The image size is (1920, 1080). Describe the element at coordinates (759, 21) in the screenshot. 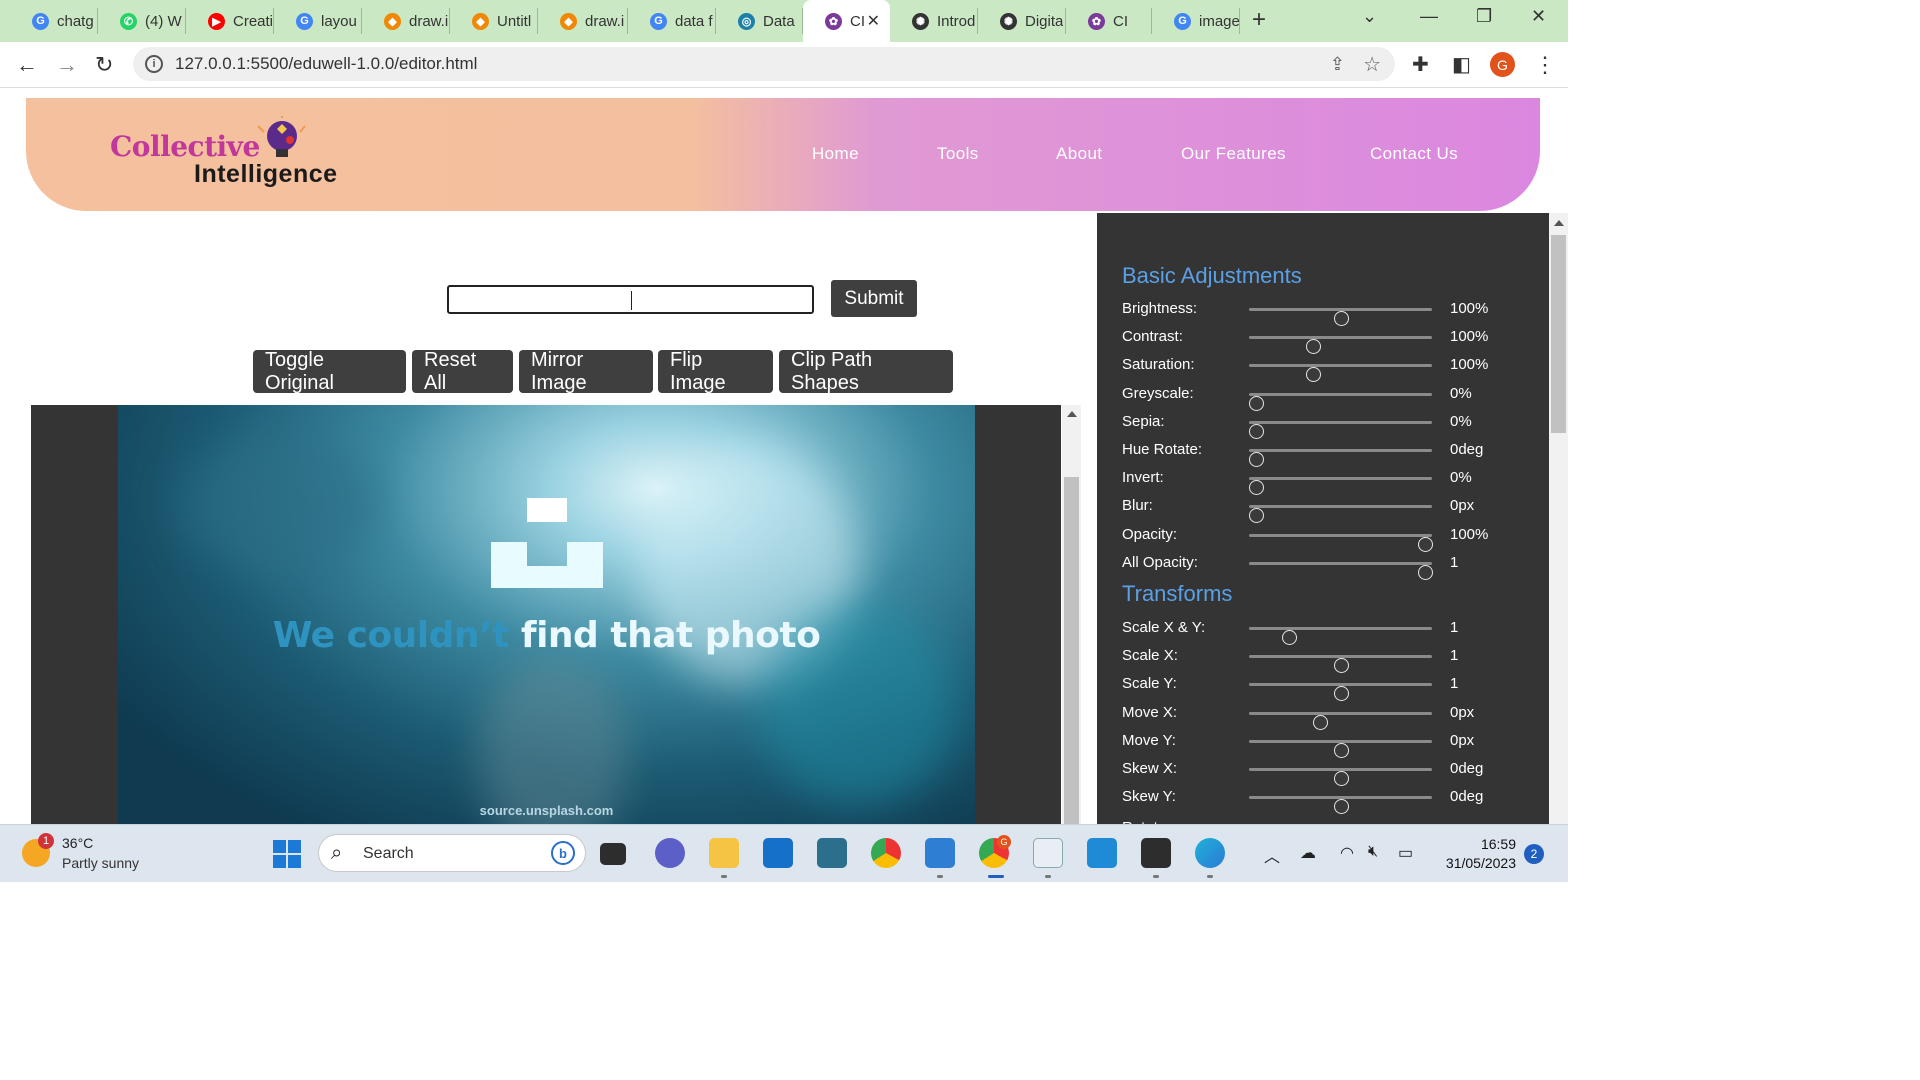

I see `browser-tab: ◎ Data` at that location.